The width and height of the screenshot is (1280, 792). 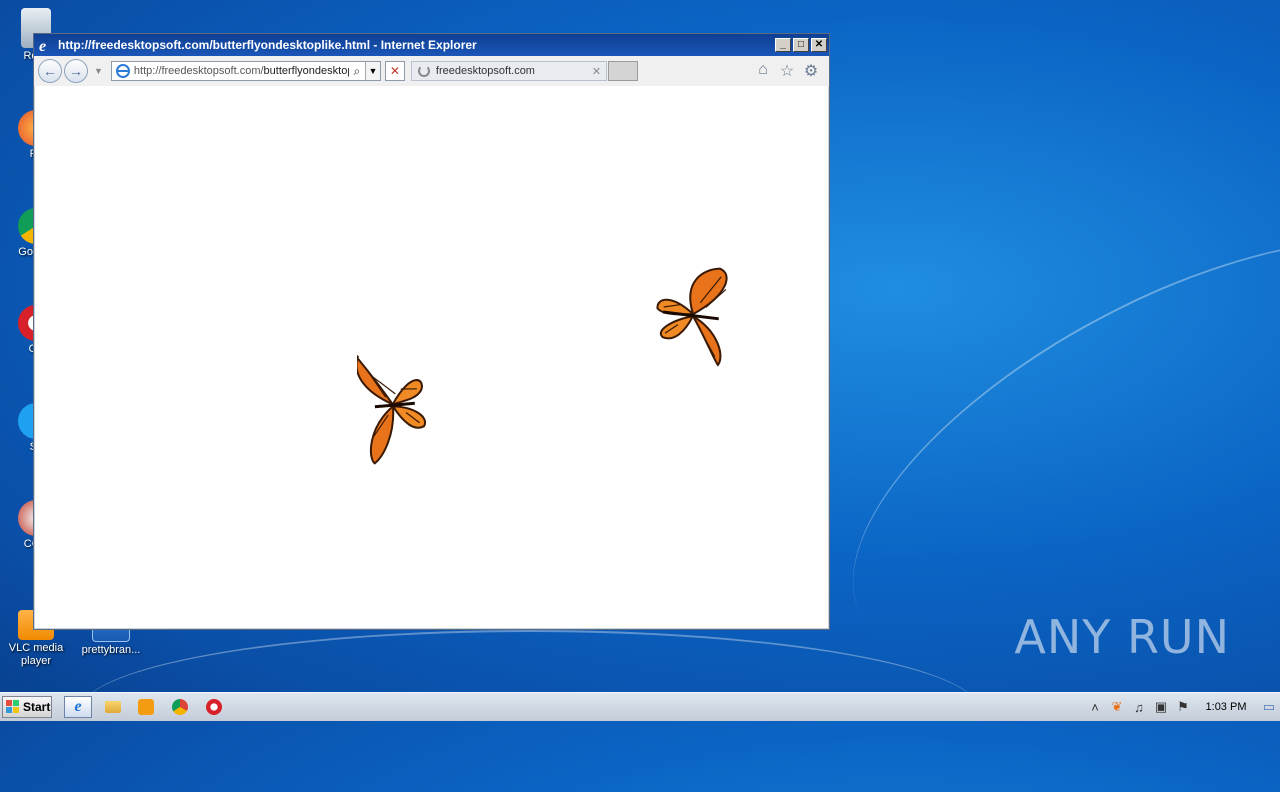 I want to click on maximize-button: □, so click(x=801, y=45).